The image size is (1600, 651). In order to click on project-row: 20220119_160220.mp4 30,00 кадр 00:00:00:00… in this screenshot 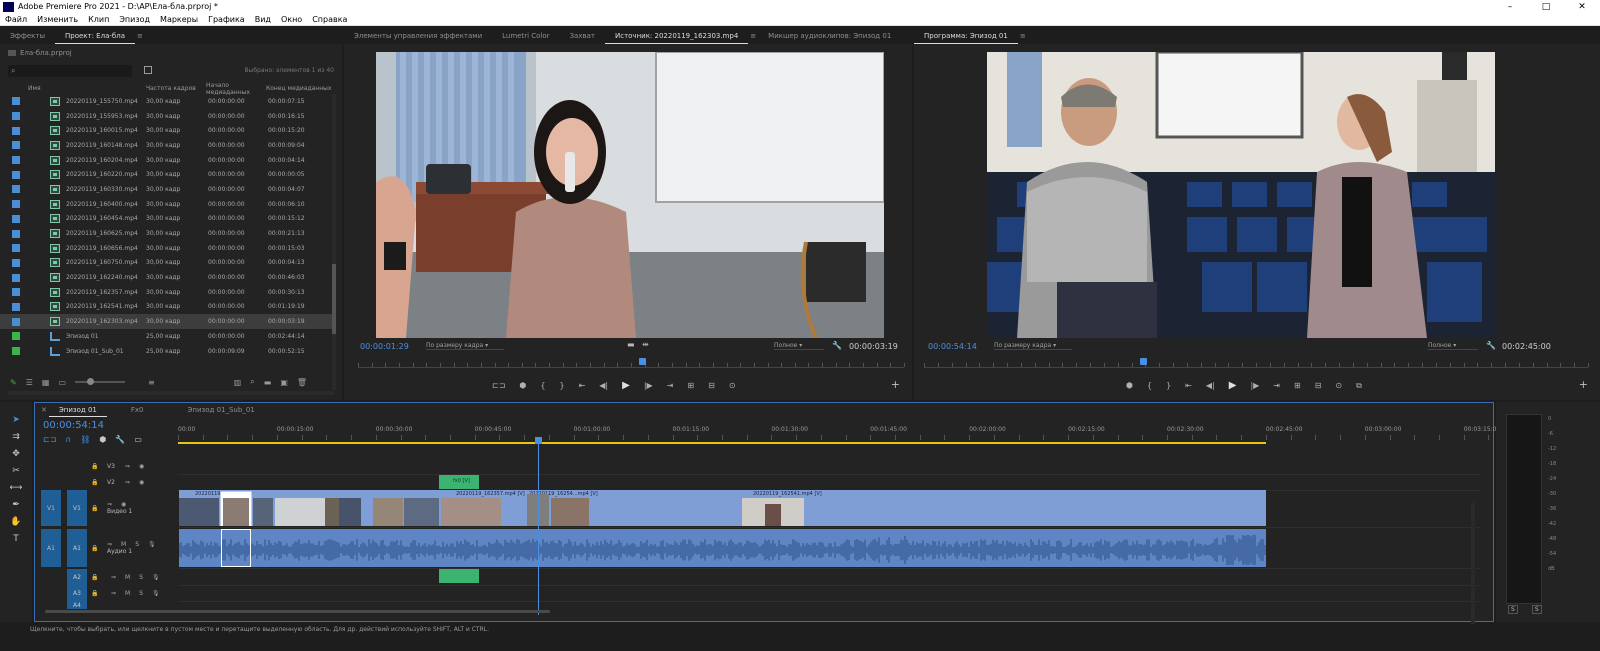, I will do `click(168, 174)`.